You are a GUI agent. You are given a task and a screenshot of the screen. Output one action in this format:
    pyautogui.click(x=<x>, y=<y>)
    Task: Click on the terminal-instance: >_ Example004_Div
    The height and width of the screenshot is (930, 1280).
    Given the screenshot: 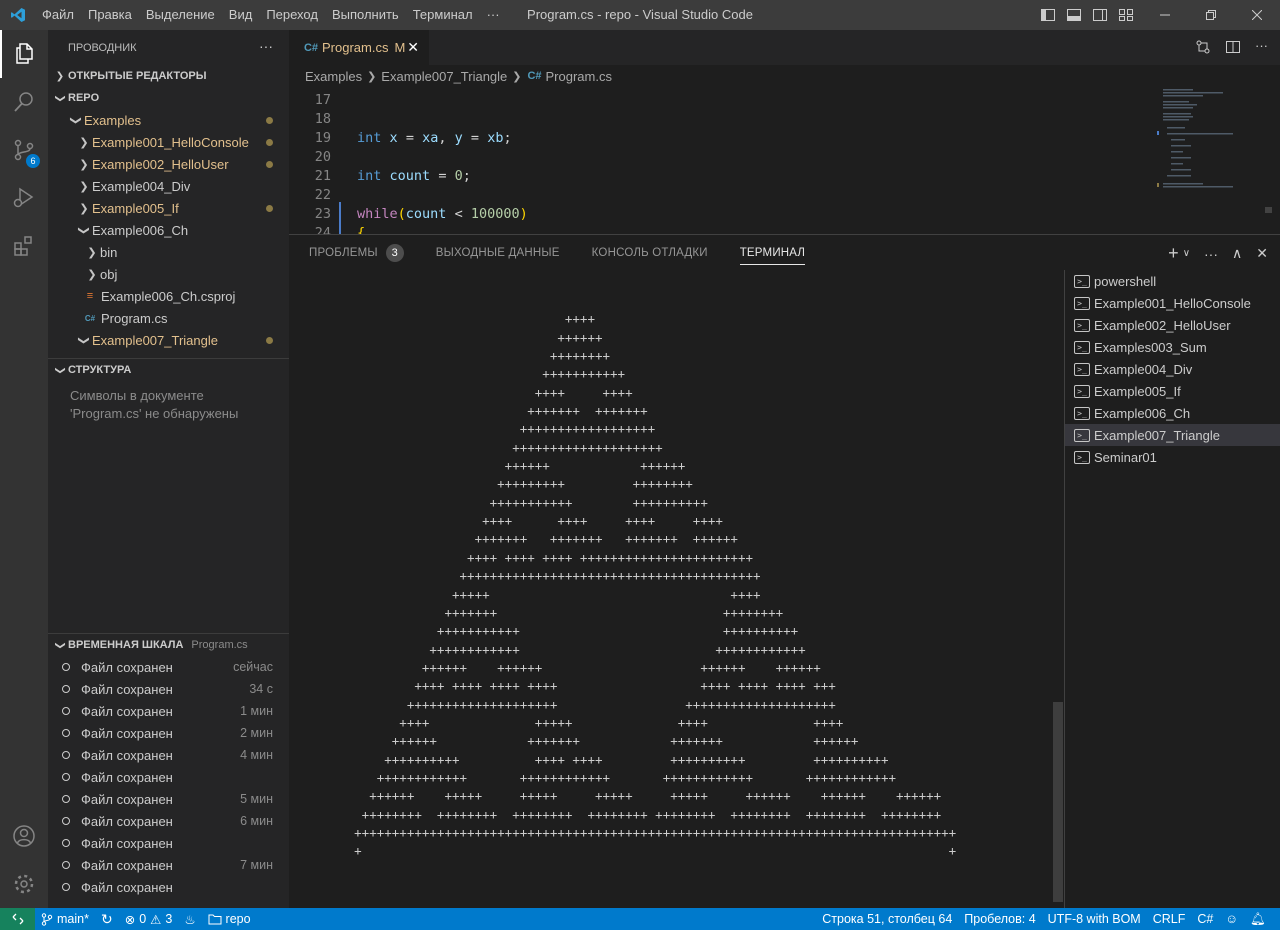 What is the action you would take?
    pyautogui.click(x=1172, y=369)
    